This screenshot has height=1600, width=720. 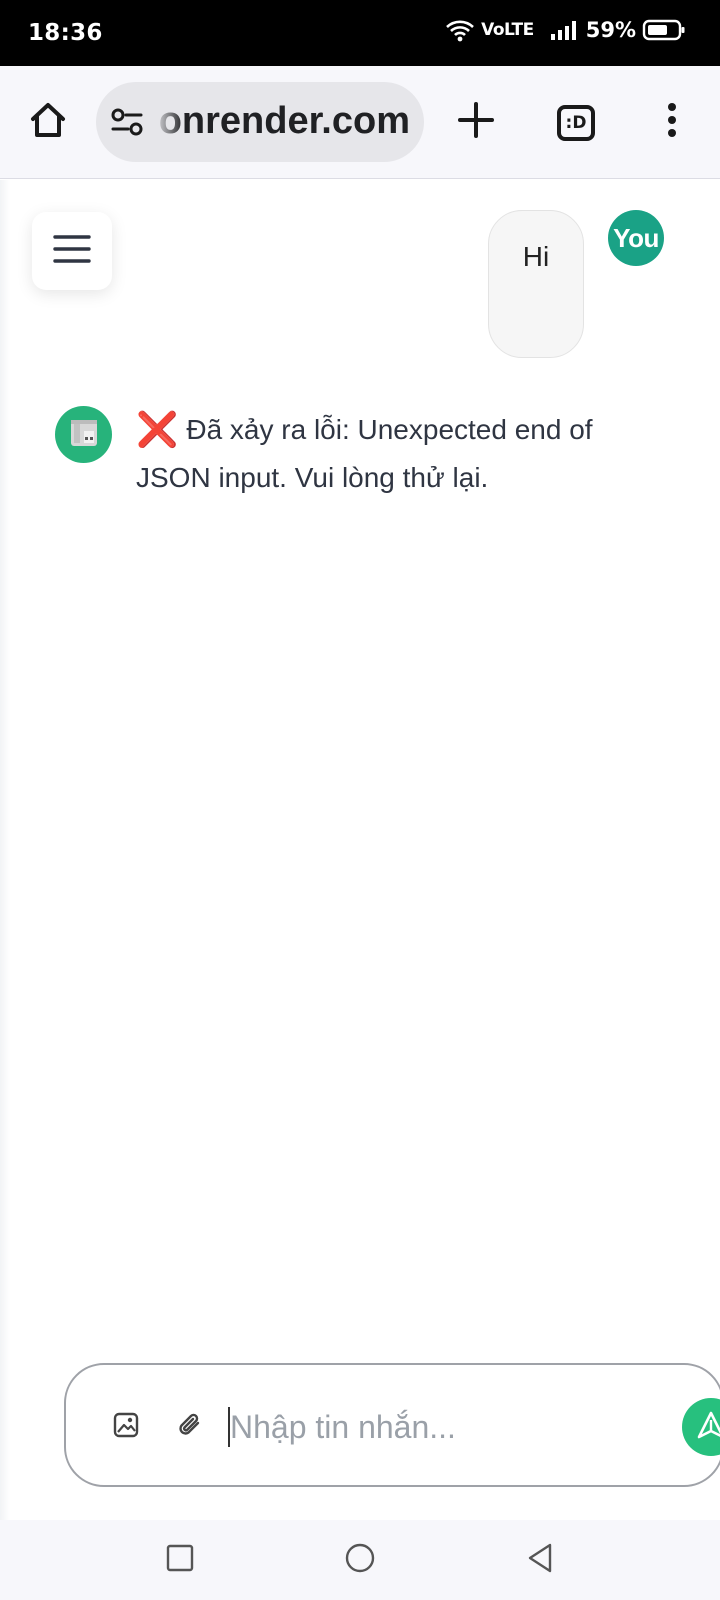 I want to click on url-fade, so click(x=169, y=122).